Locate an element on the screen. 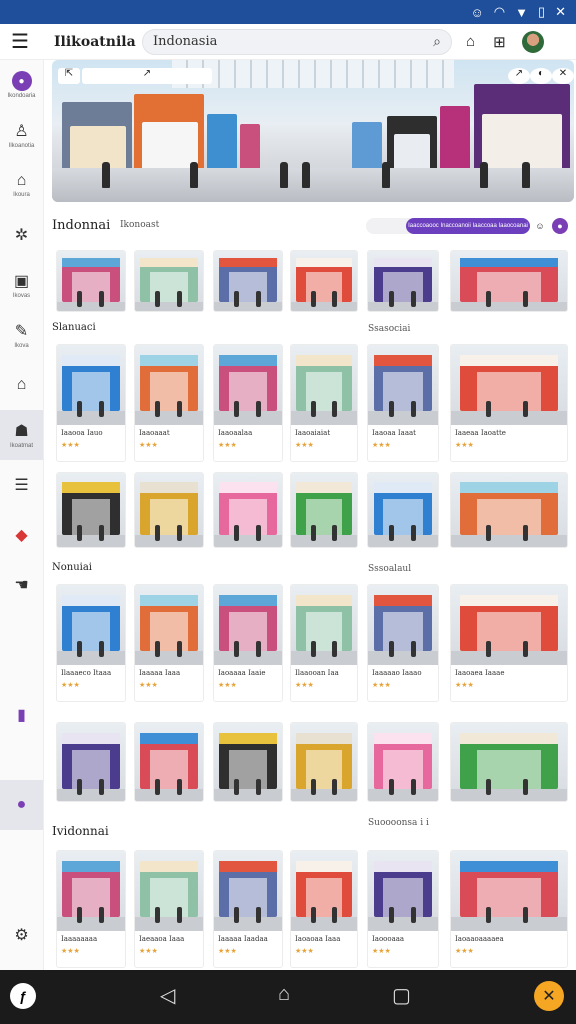  sidebar-item-red: ◆ is located at coordinates (21, 535).